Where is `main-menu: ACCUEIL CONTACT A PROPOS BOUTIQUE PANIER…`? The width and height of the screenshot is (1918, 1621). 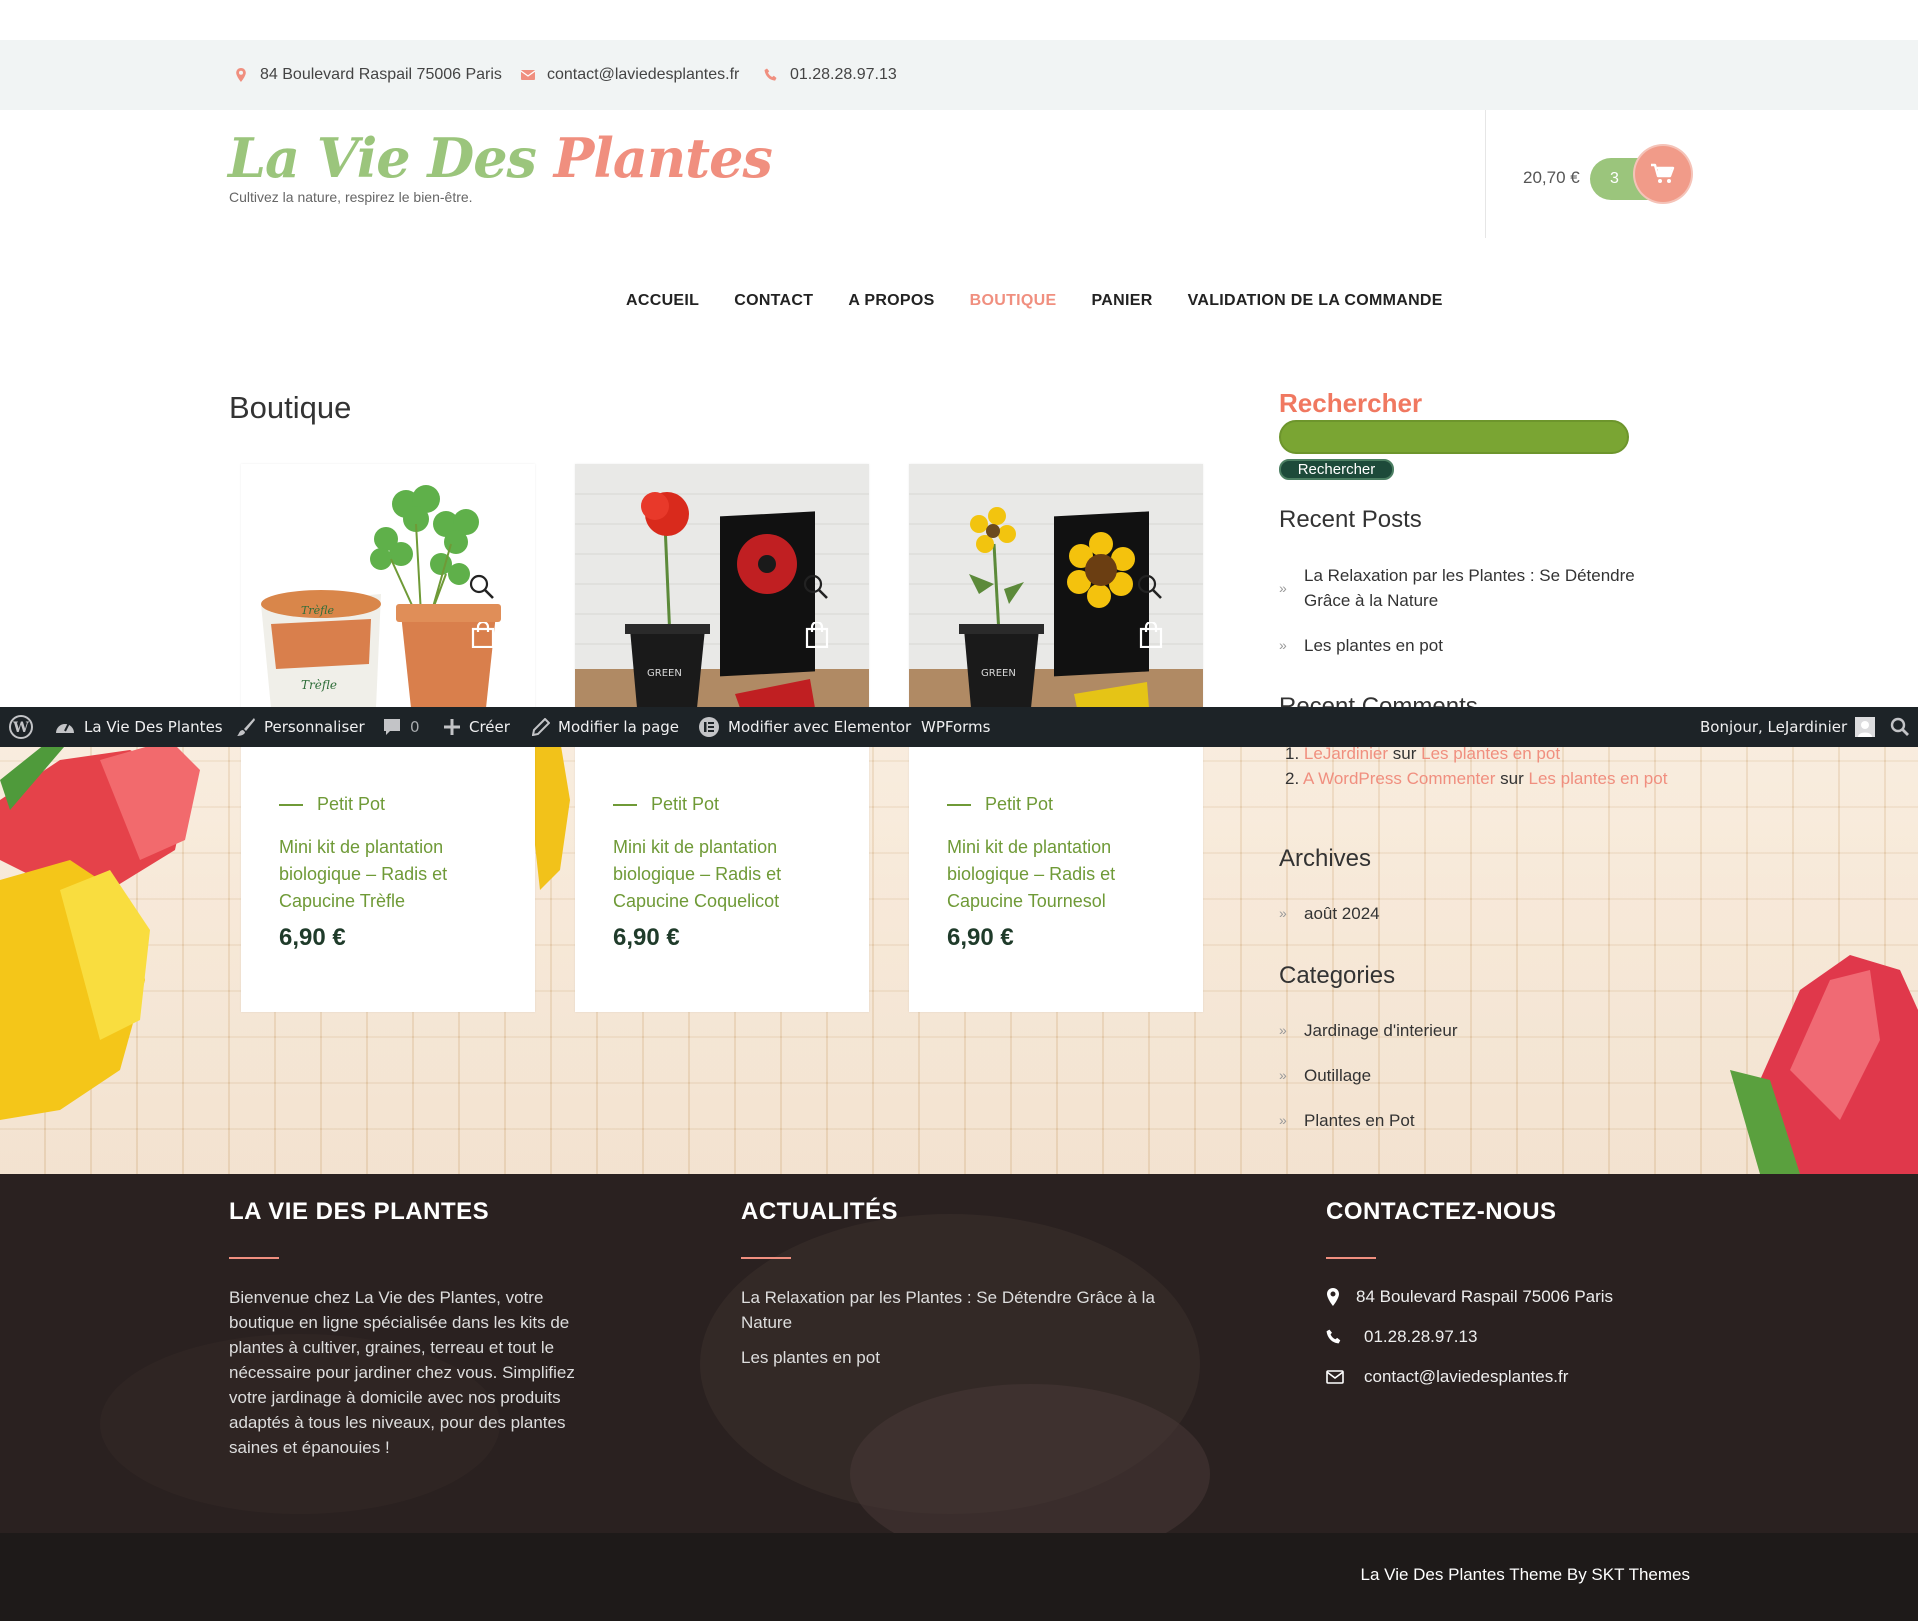
main-menu: ACCUEIL CONTACT A PROPOS BOUTIQUE PANIER… is located at coordinates (1052, 301).